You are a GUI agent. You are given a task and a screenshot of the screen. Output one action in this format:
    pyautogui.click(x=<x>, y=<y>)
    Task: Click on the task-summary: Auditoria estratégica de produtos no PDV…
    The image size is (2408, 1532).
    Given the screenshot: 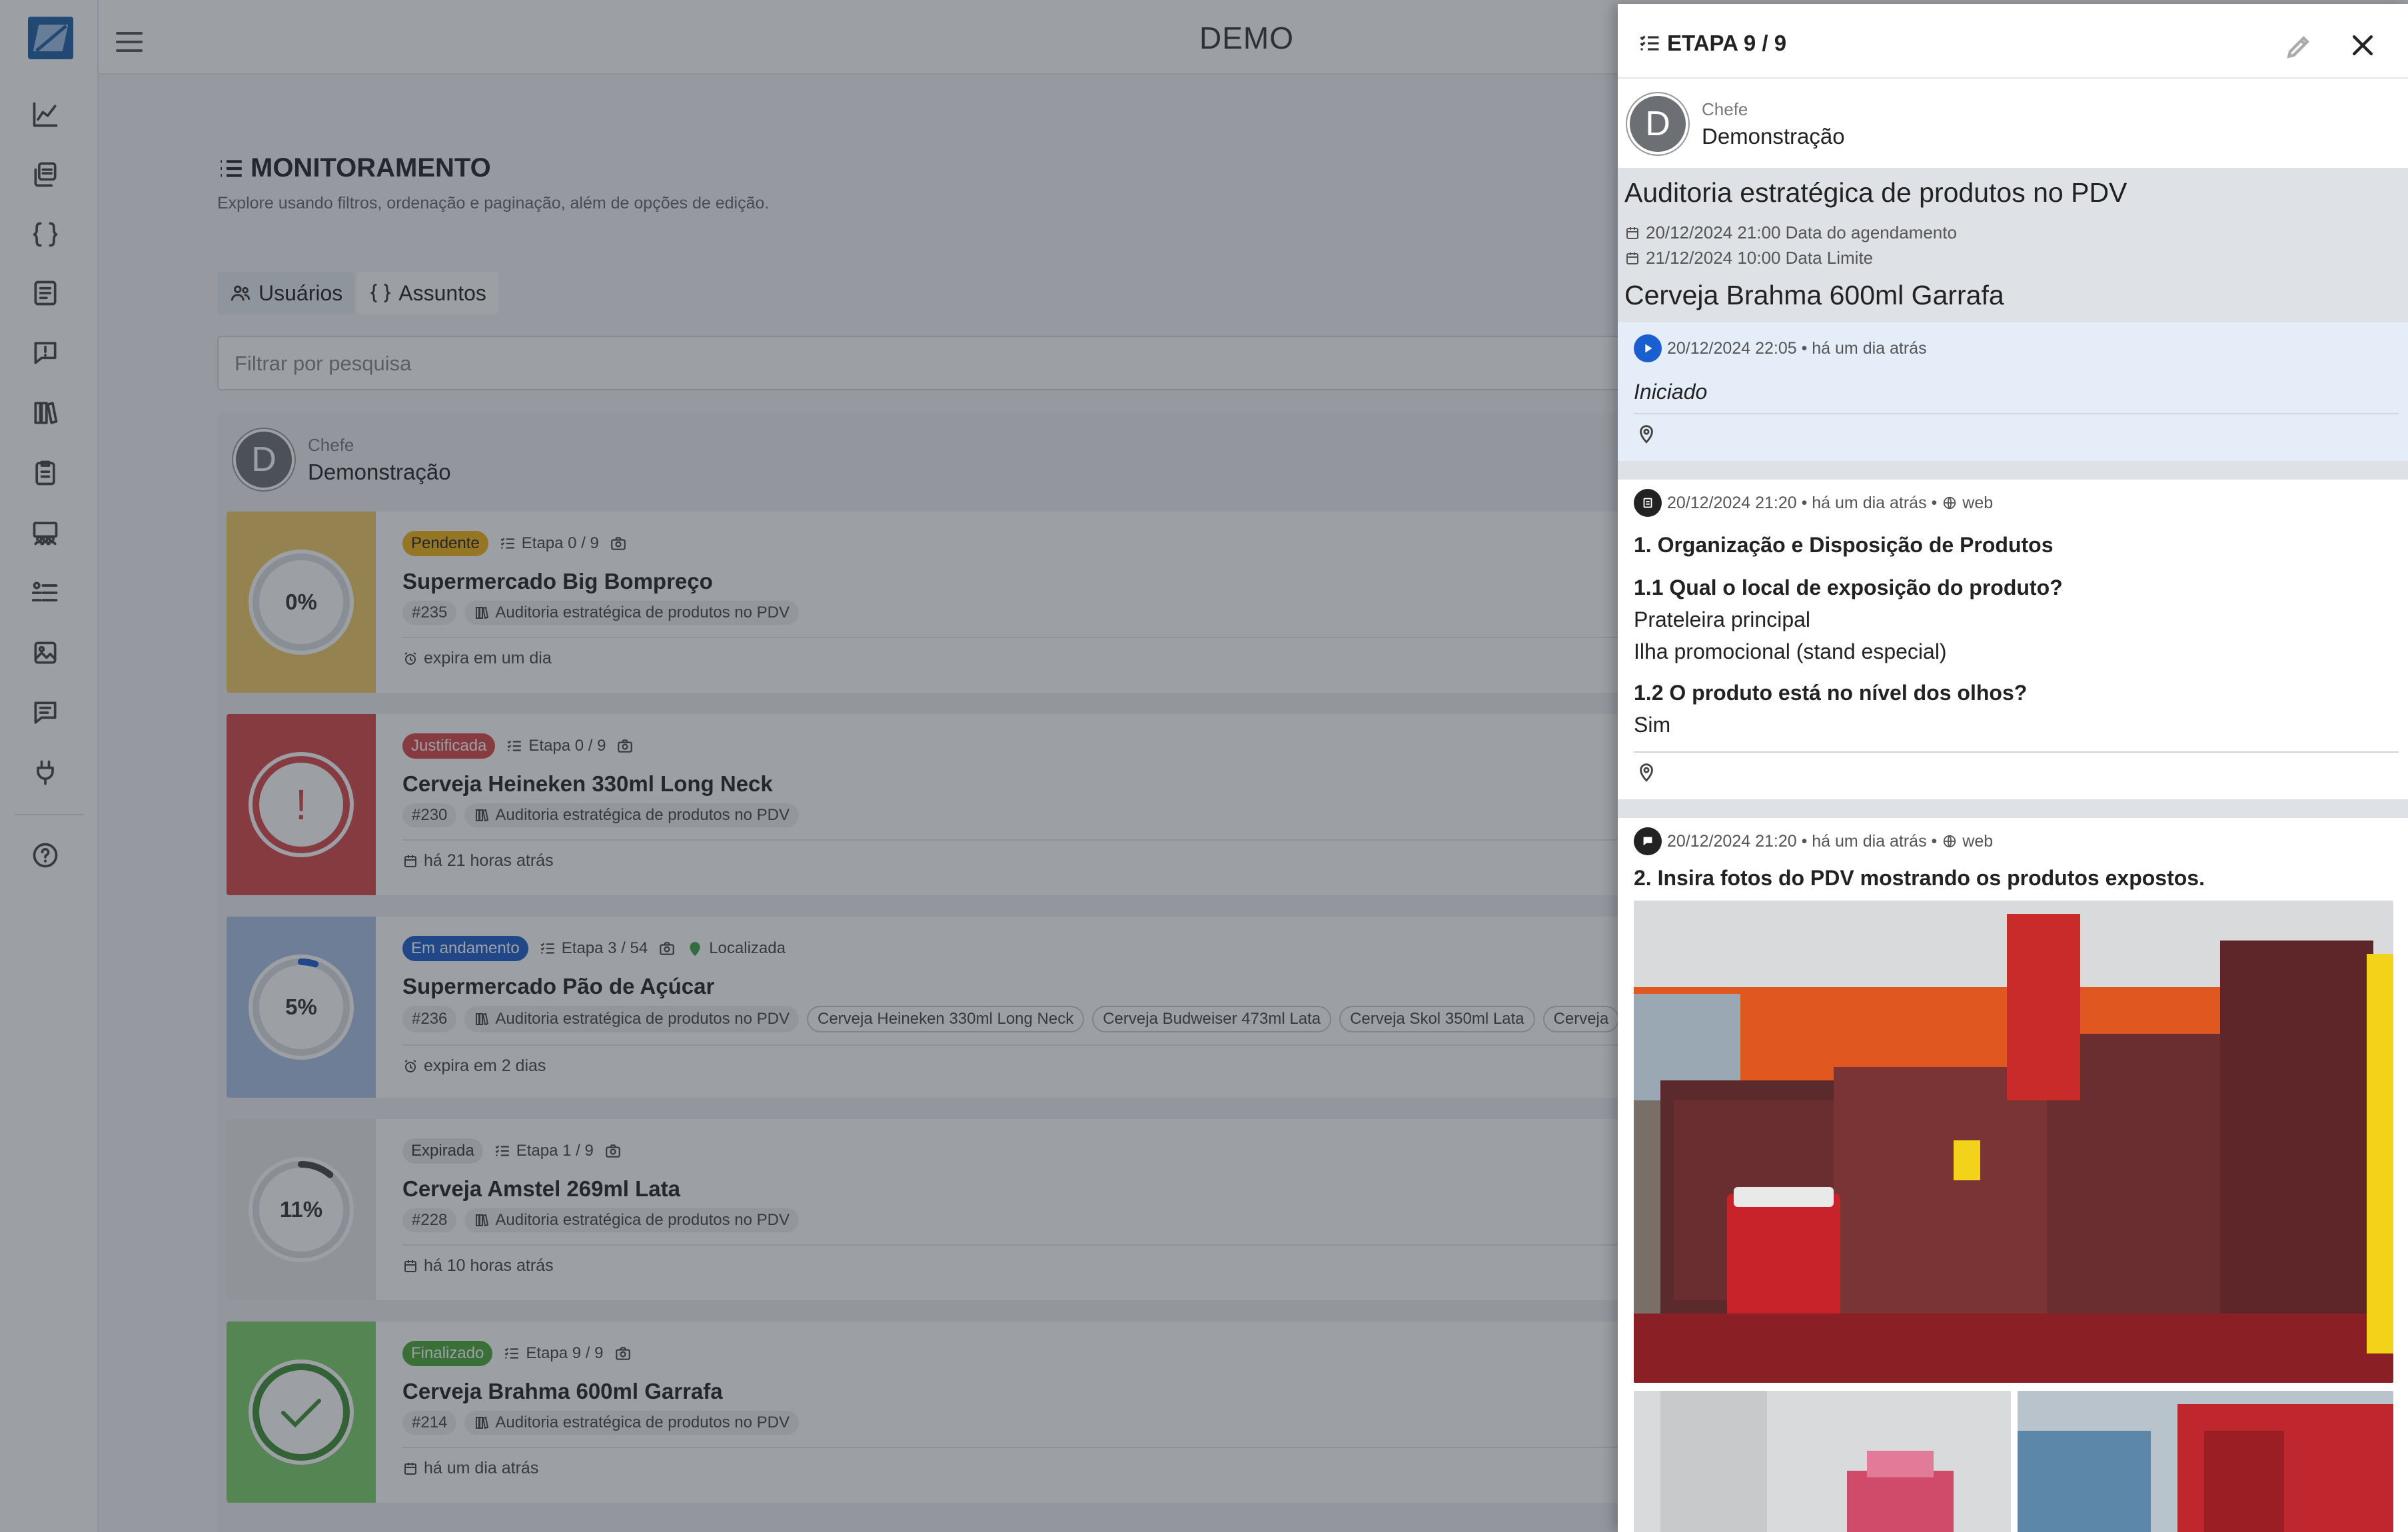 What is the action you would take?
    pyautogui.click(x=2013, y=245)
    